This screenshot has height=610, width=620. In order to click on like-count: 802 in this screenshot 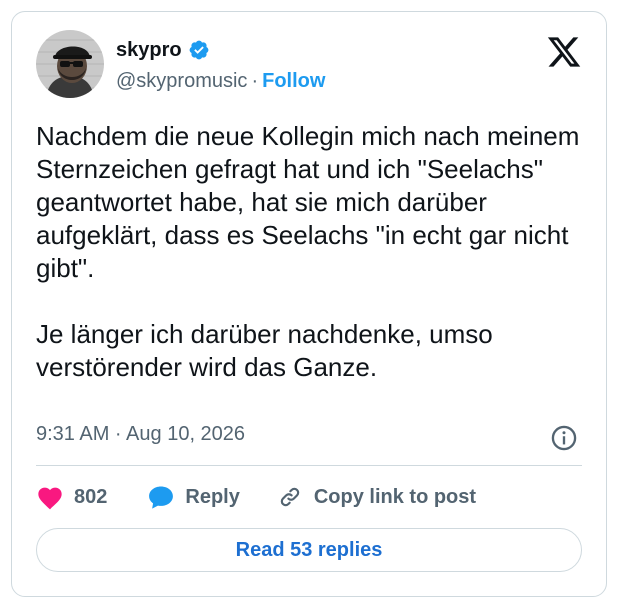, I will do `click(91, 496)`.